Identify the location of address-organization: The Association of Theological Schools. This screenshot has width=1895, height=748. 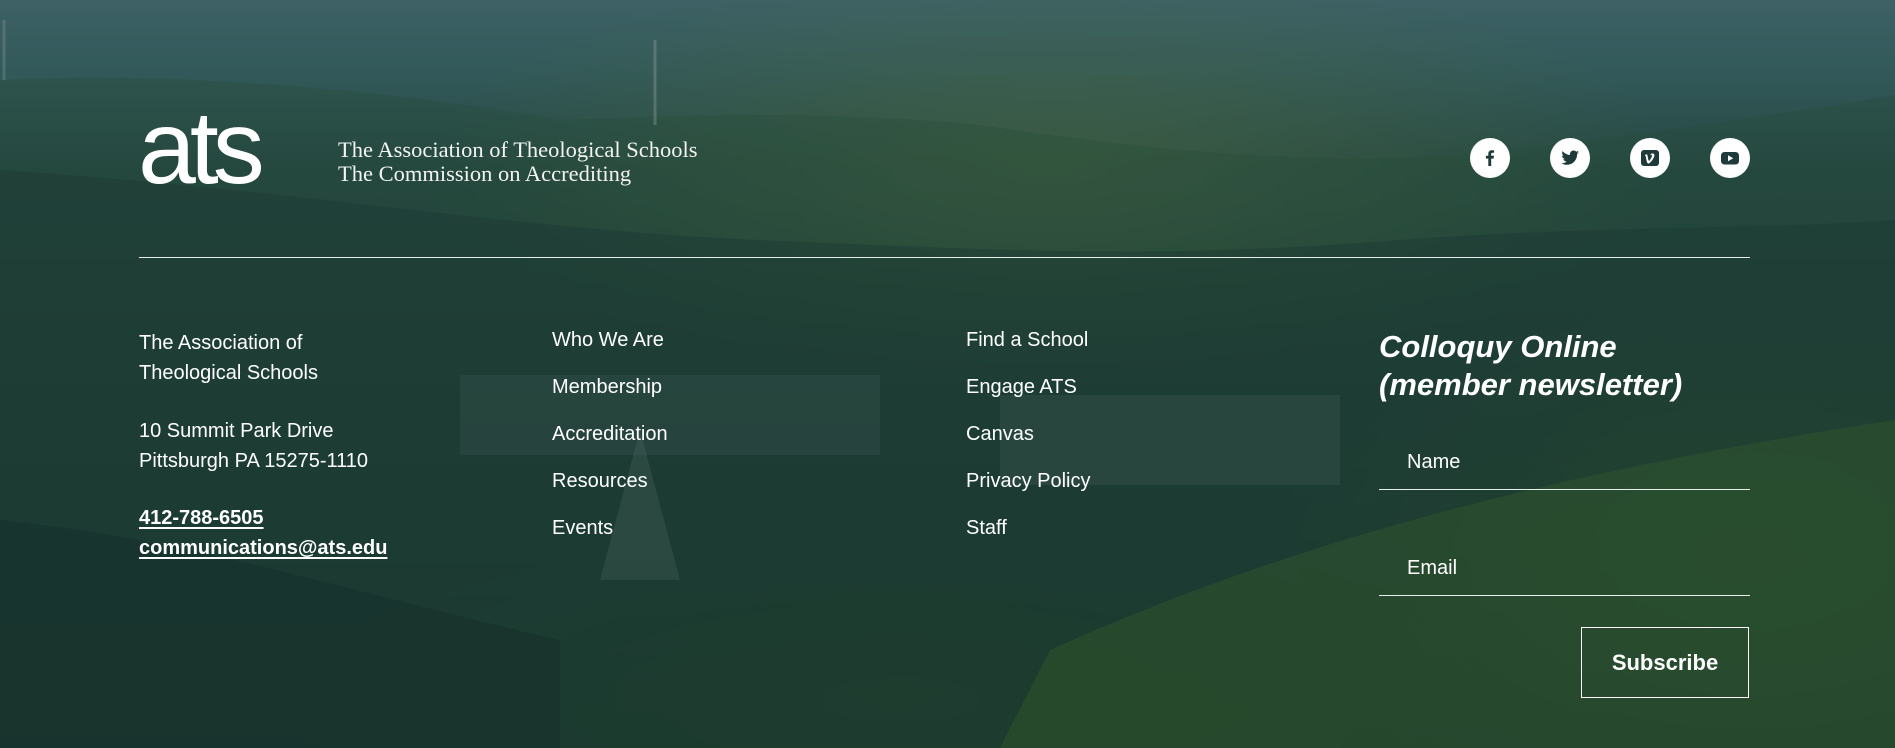
(264, 358).